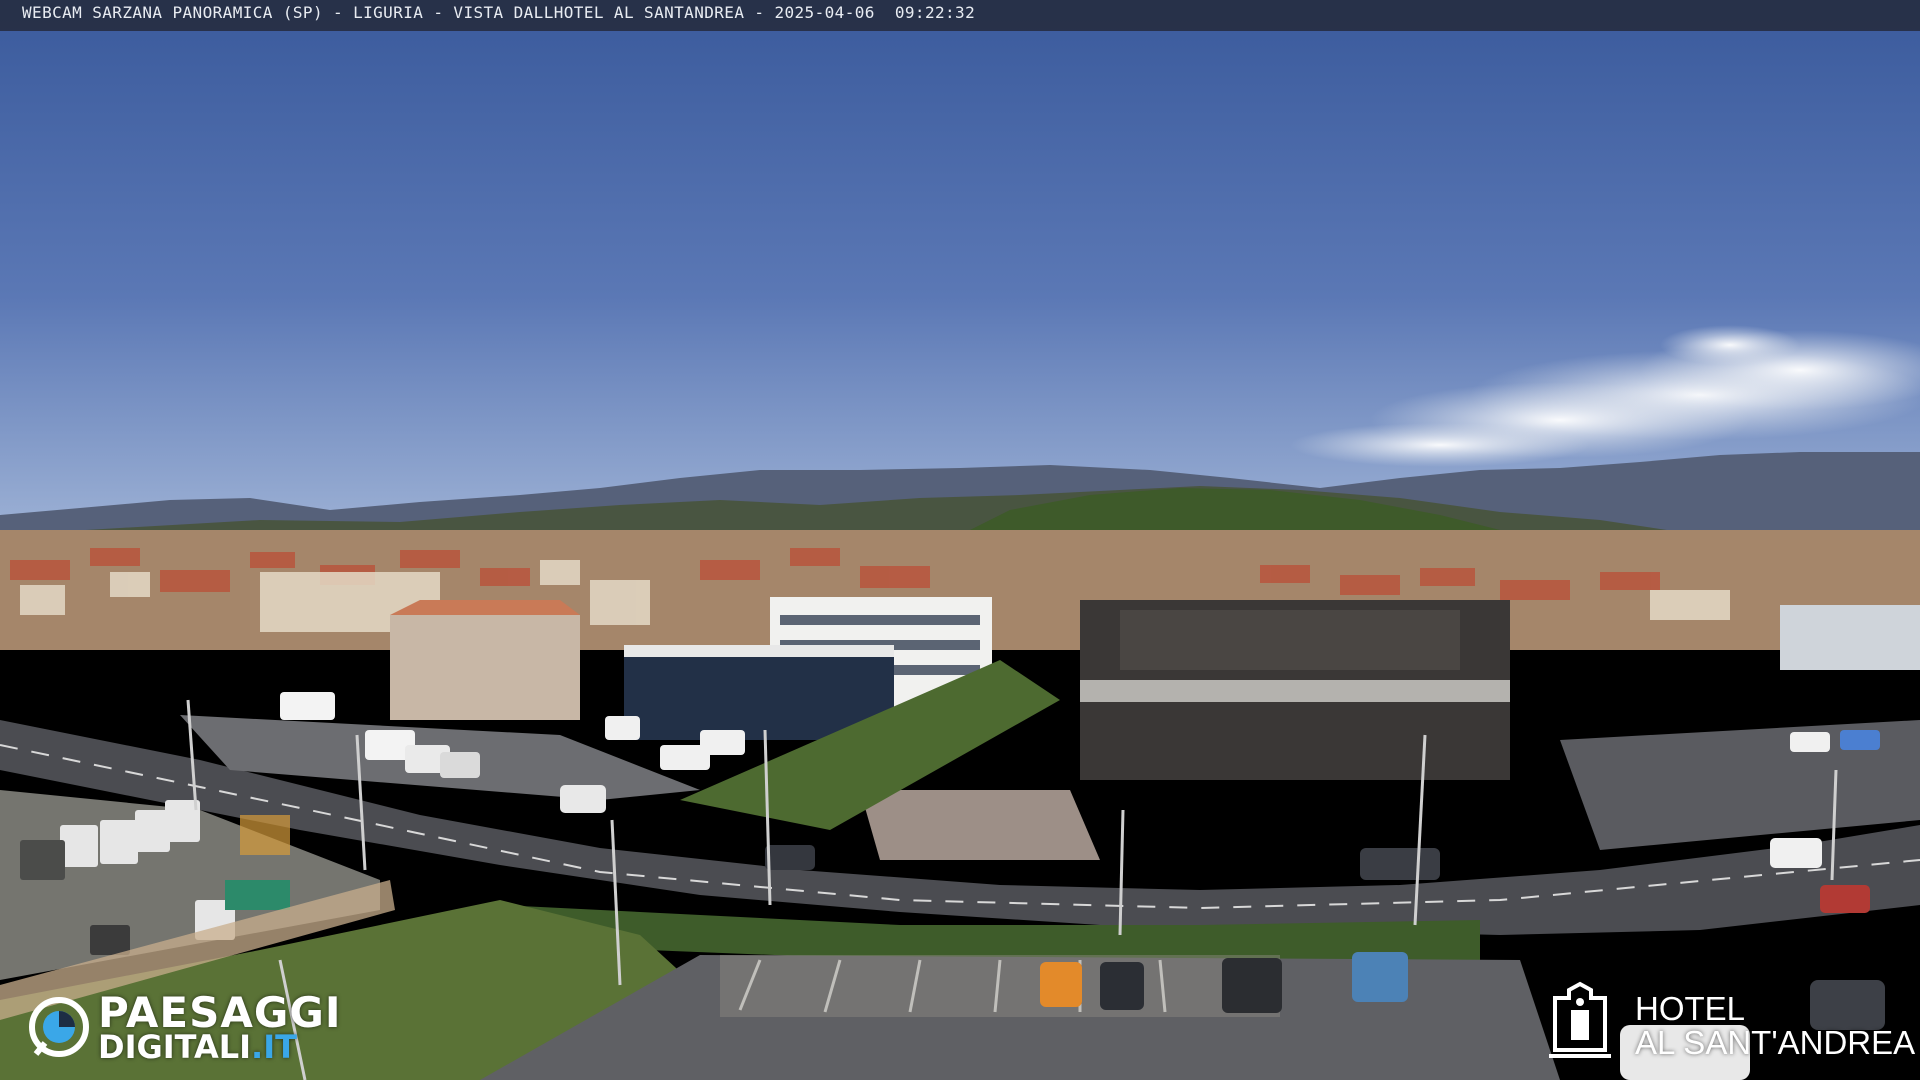  What do you see at coordinates (980, 825) in the screenshot?
I see `plaza` at bounding box center [980, 825].